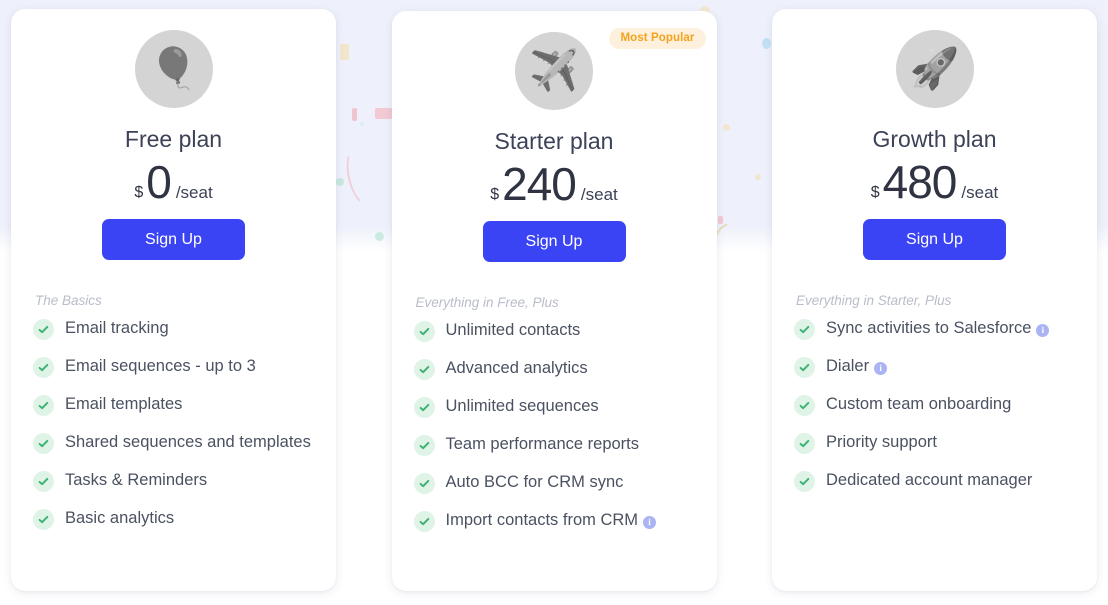 The image size is (1108, 605). What do you see at coordinates (68, 300) in the screenshot?
I see `features-section-label: The Basics` at bounding box center [68, 300].